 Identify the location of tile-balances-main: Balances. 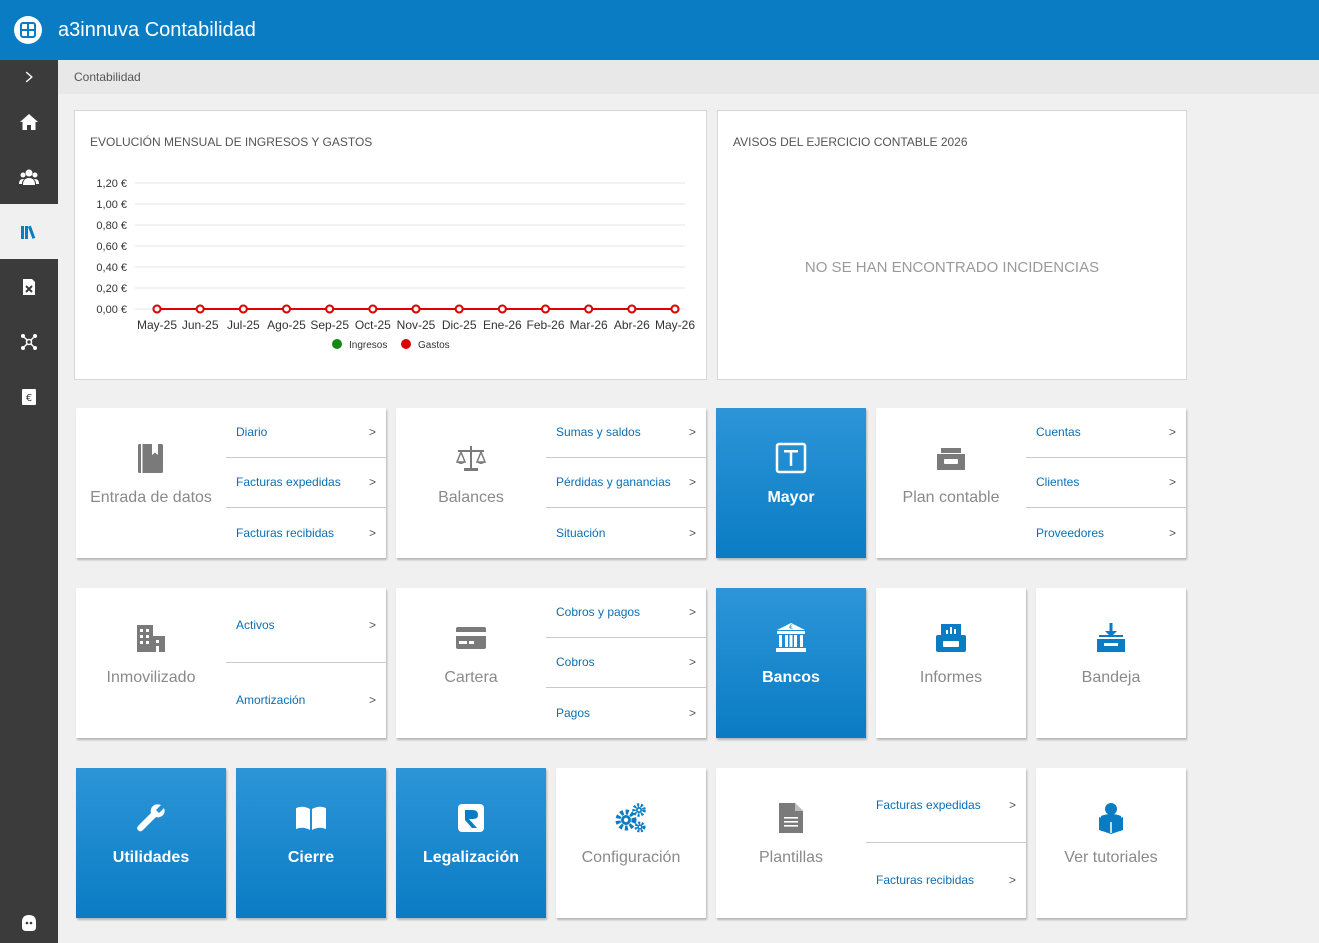
(471, 483).